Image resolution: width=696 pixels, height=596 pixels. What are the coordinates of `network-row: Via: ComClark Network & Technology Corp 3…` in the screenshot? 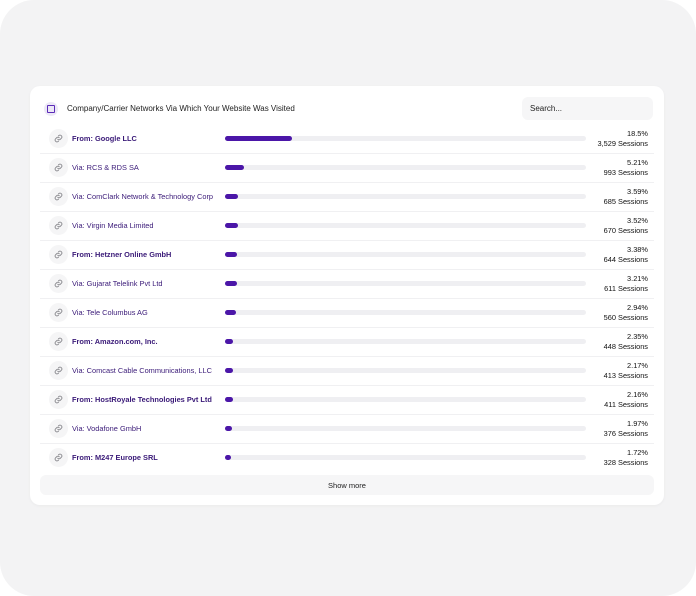 It's located at (347, 197).